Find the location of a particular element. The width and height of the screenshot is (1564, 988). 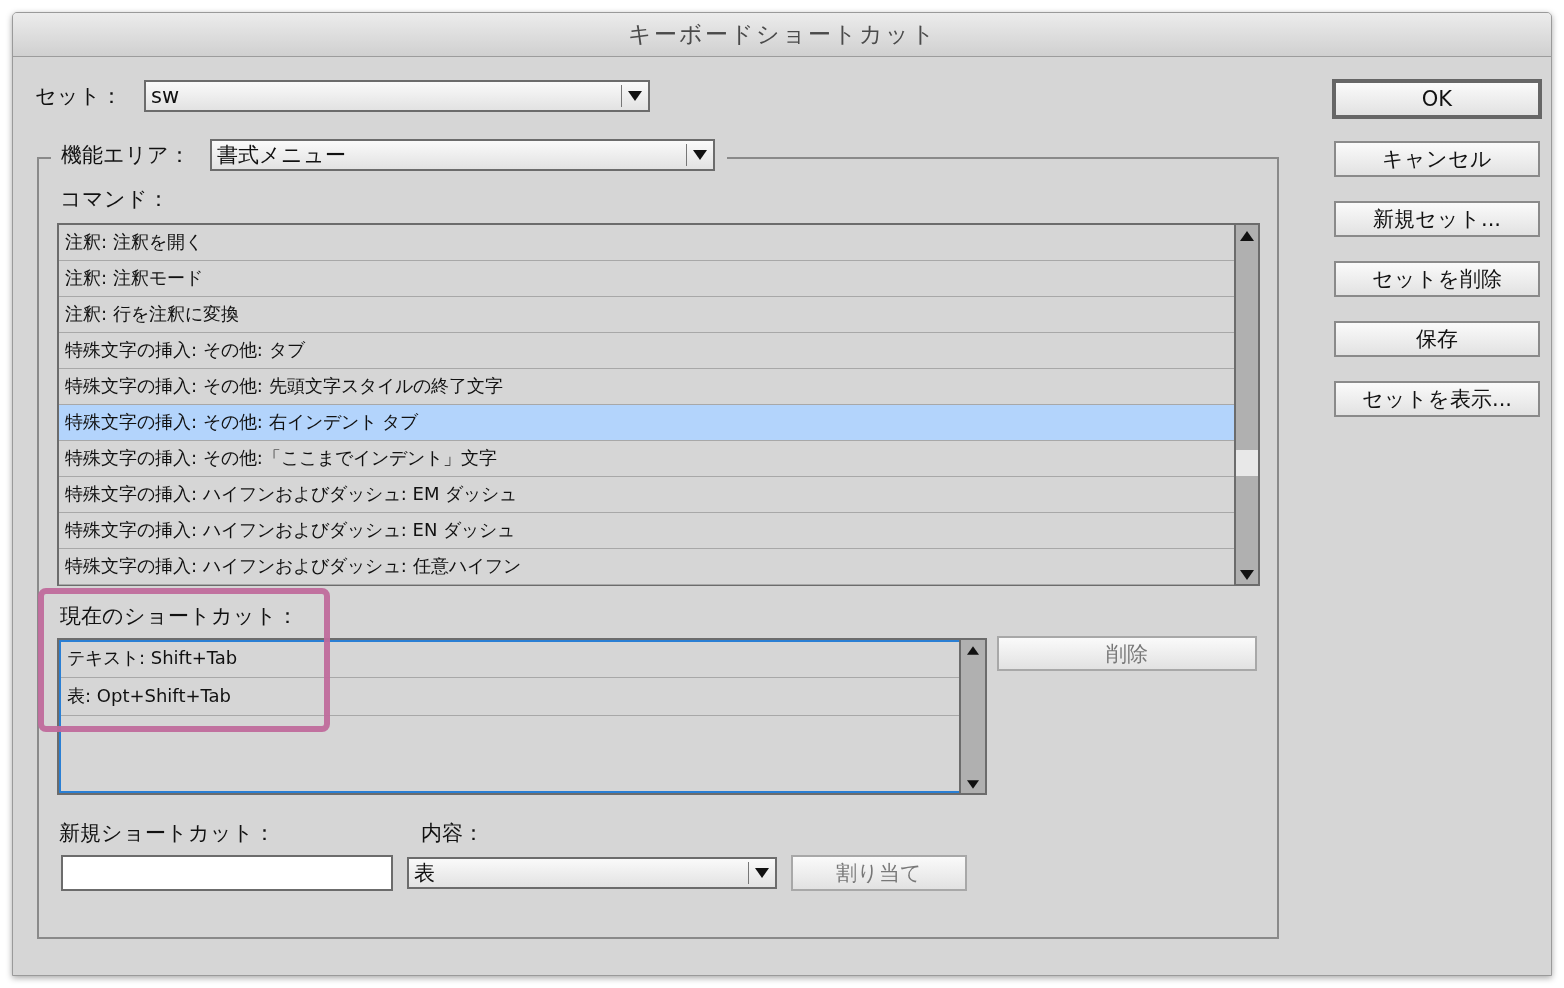

command-item: 注釈: 注釈モード is located at coordinates (646, 279).